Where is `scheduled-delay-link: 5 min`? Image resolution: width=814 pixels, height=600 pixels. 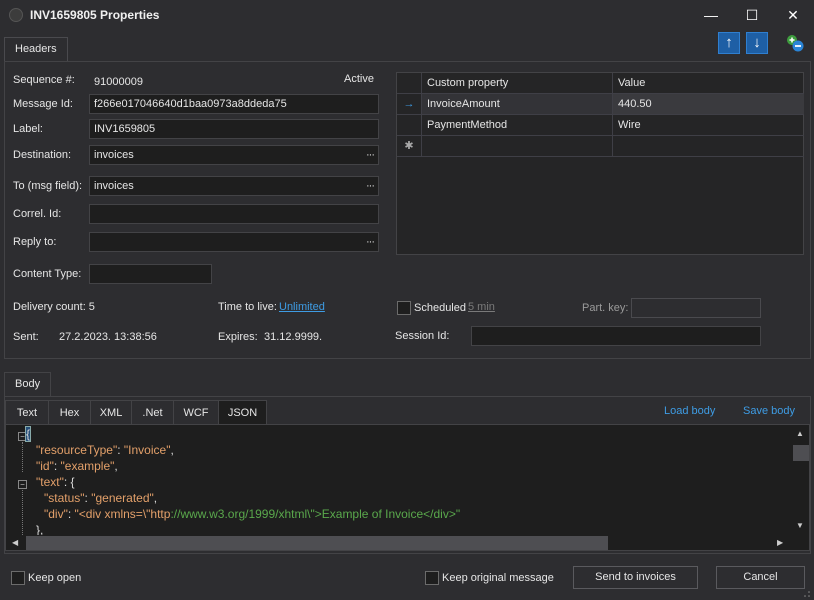
scheduled-delay-link: 5 min is located at coordinates (481, 307).